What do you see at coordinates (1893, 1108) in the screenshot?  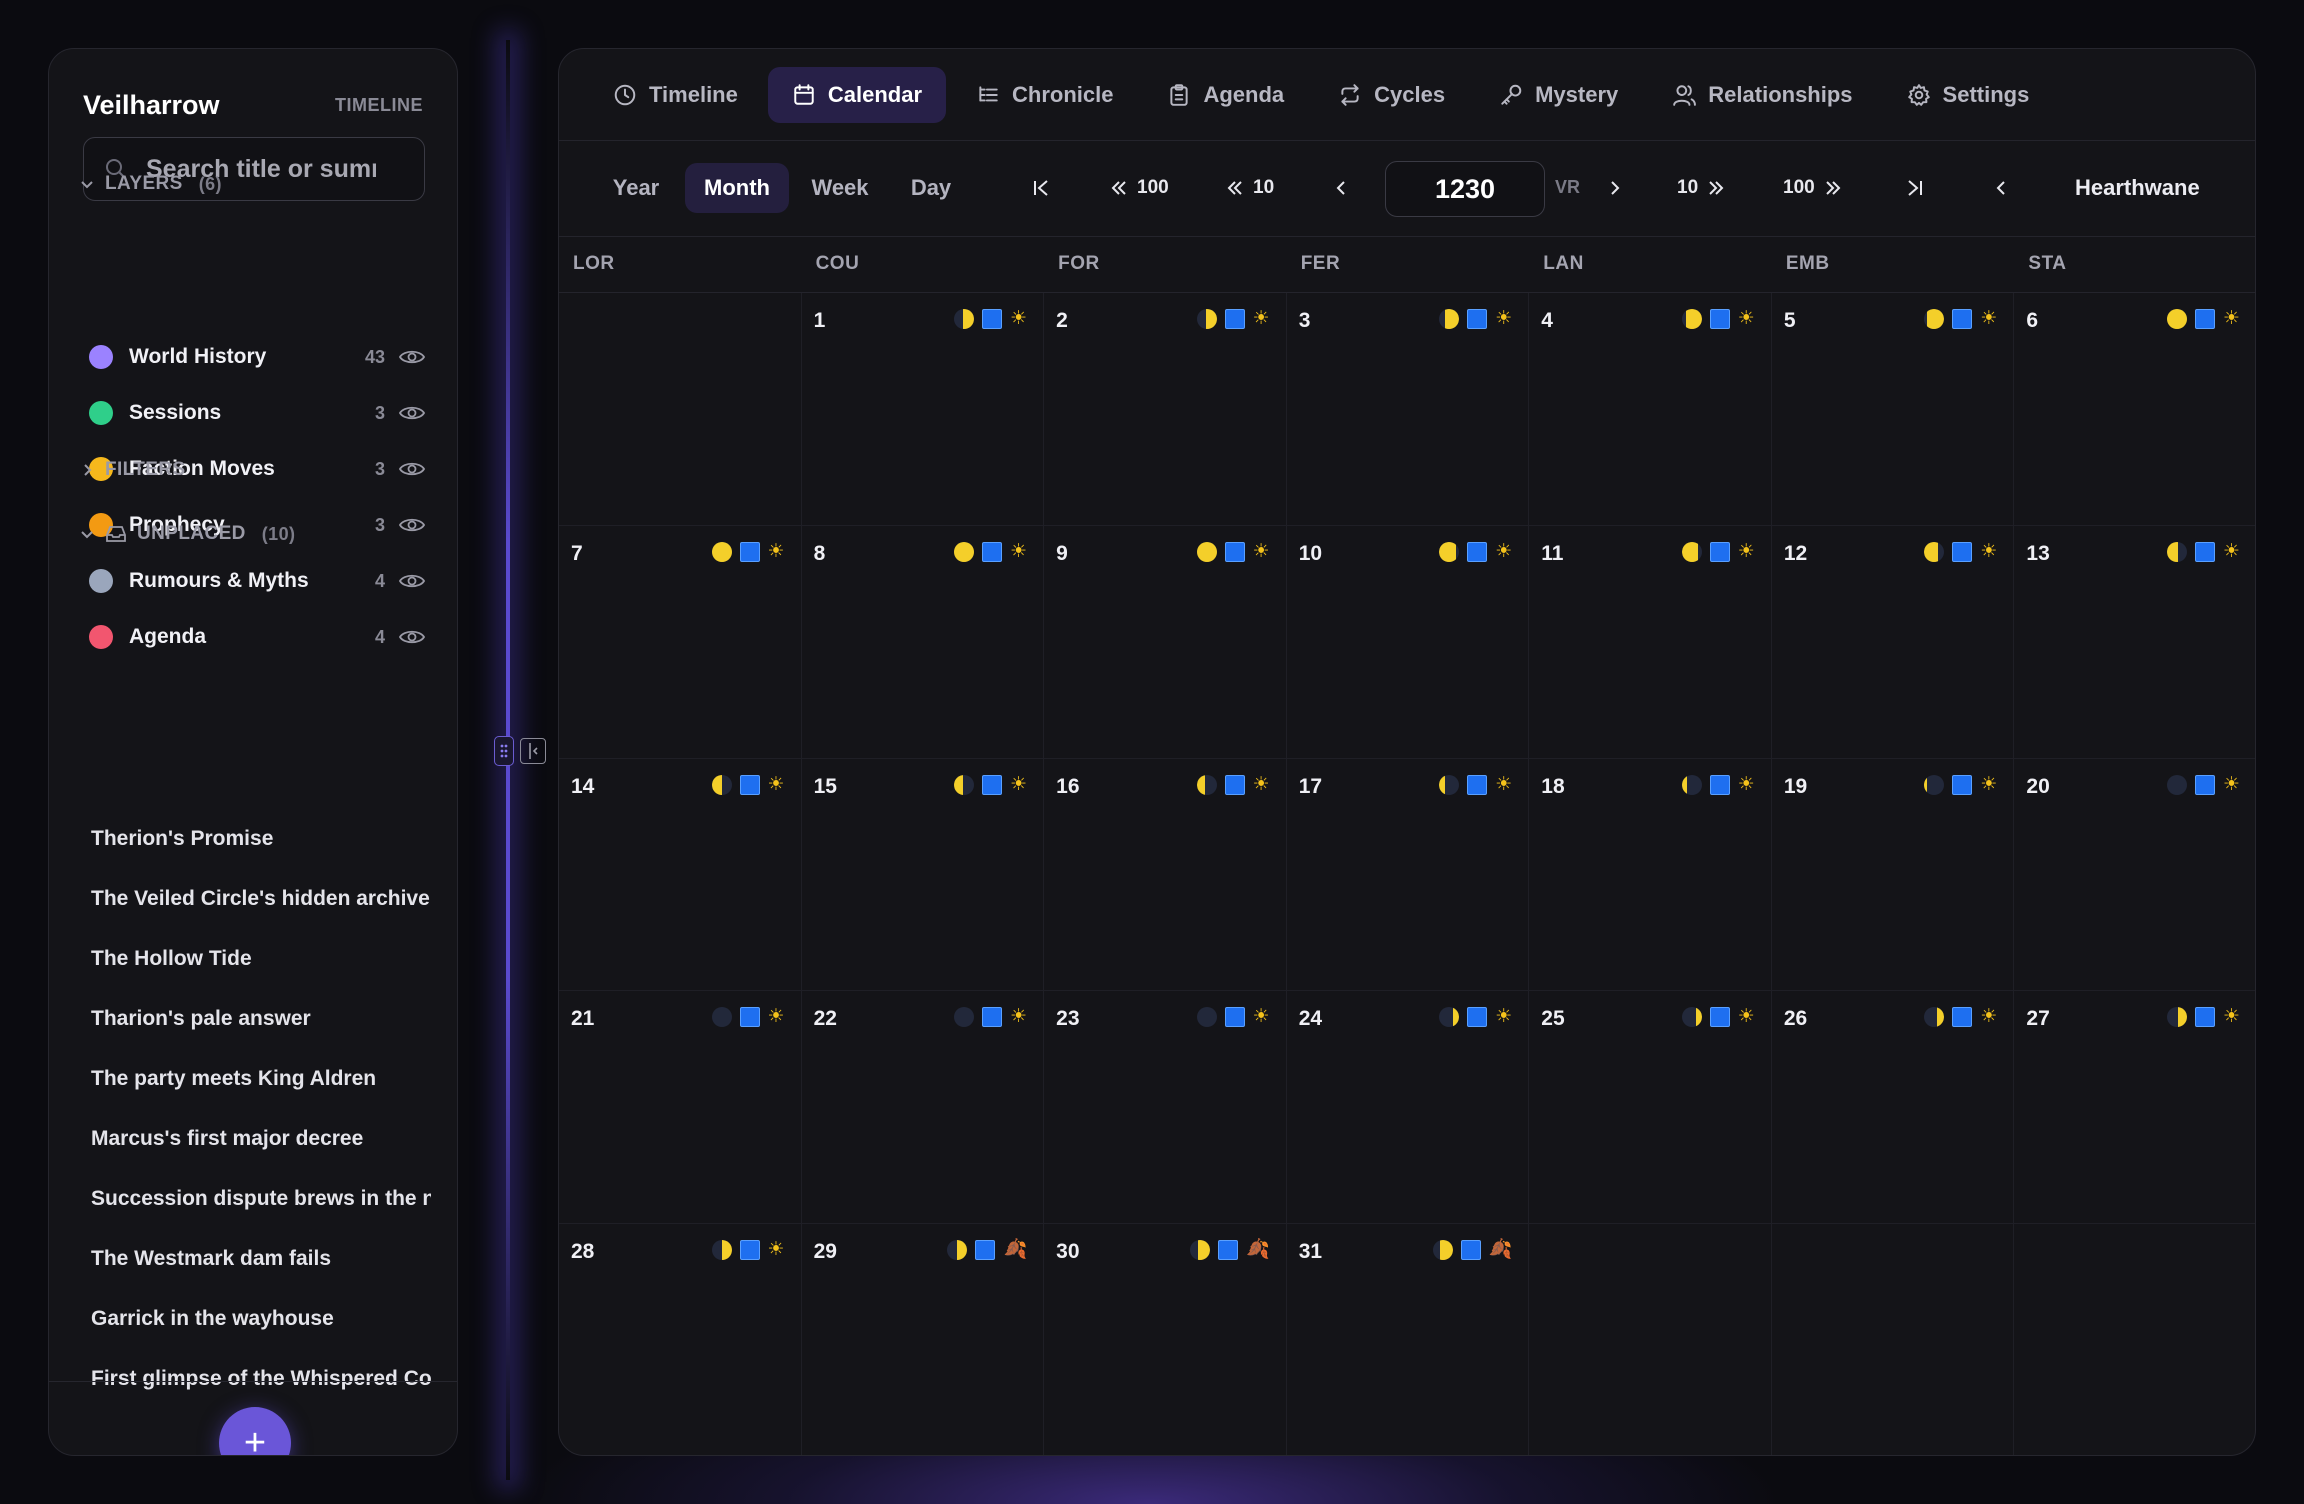 I see `calendar-day-cell: 26 ☀` at bounding box center [1893, 1108].